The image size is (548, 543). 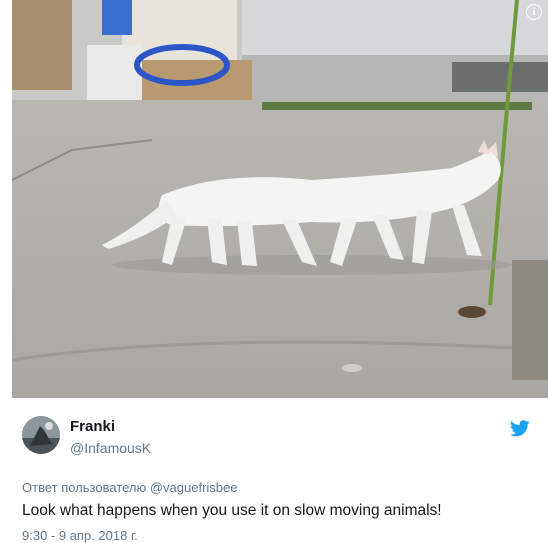 What do you see at coordinates (520, 428) in the screenshot?
I see `twitter-bird-icon` at bounding box center [520, 428].